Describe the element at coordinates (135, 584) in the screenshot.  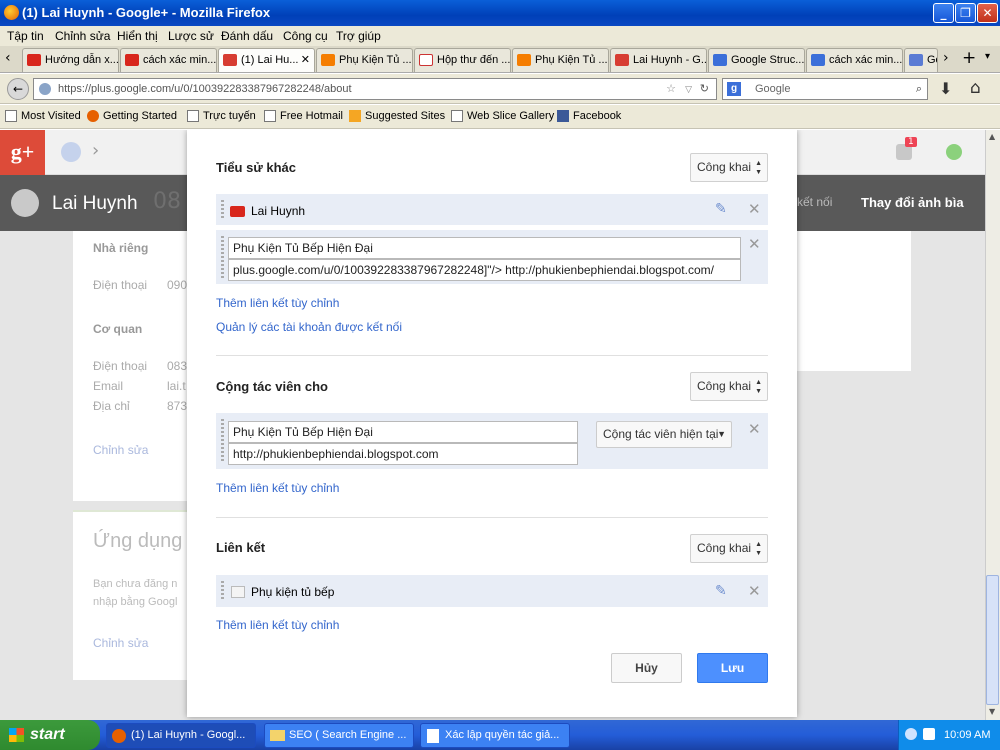
I see `apps-text-line-1: Bạn chưa đăng n` at that location.